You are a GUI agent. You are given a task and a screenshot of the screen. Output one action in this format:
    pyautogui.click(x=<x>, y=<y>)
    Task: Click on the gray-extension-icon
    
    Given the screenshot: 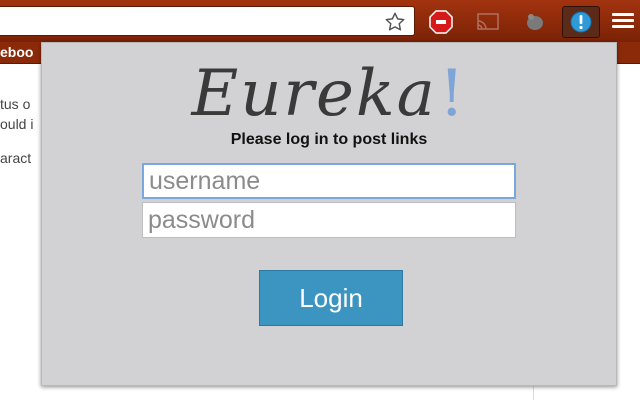 What is the action you would take?
    pyautogui.click(x=535, y=22)
    